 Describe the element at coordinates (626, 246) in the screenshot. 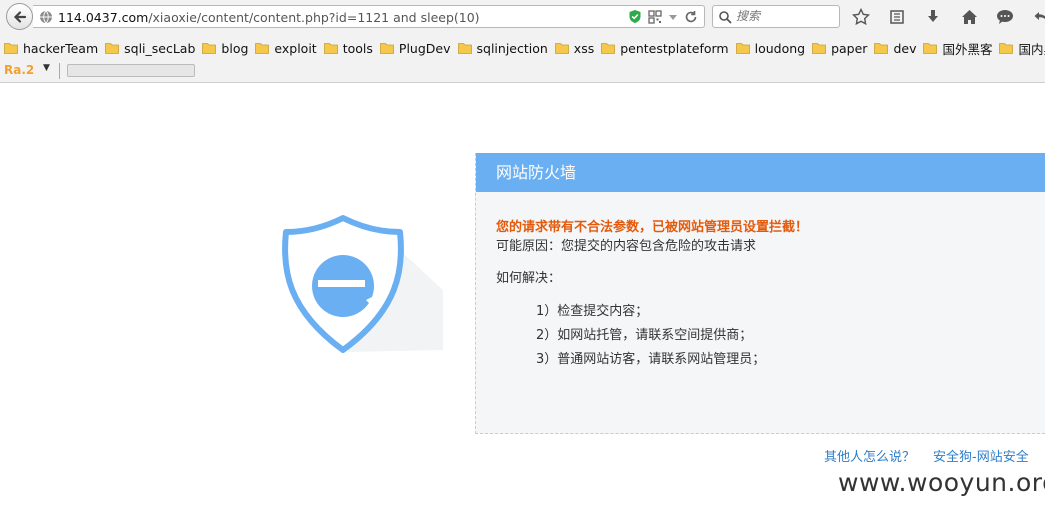

I see `block-reason: 可能原因：您提交的内容包含危险的攻击请求` at that location.